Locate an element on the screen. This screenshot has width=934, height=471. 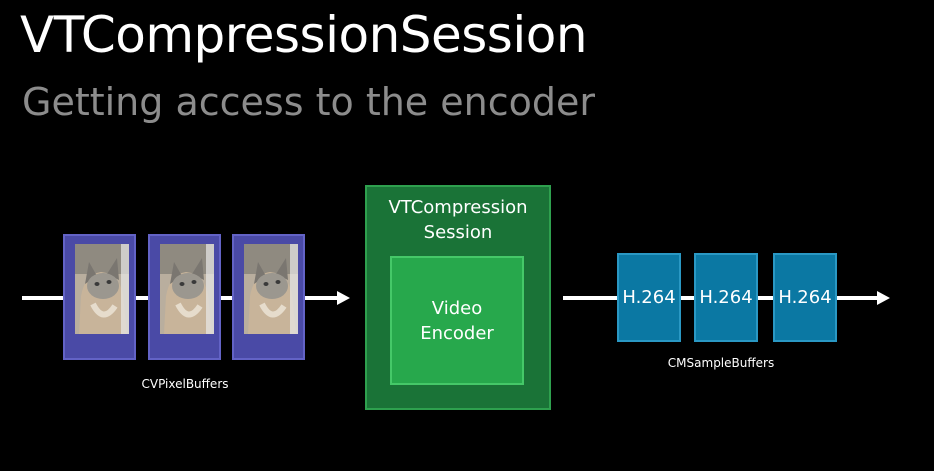
pixel-buffers-caption: CVPixelBuffers is located at coordinates (185, 384).